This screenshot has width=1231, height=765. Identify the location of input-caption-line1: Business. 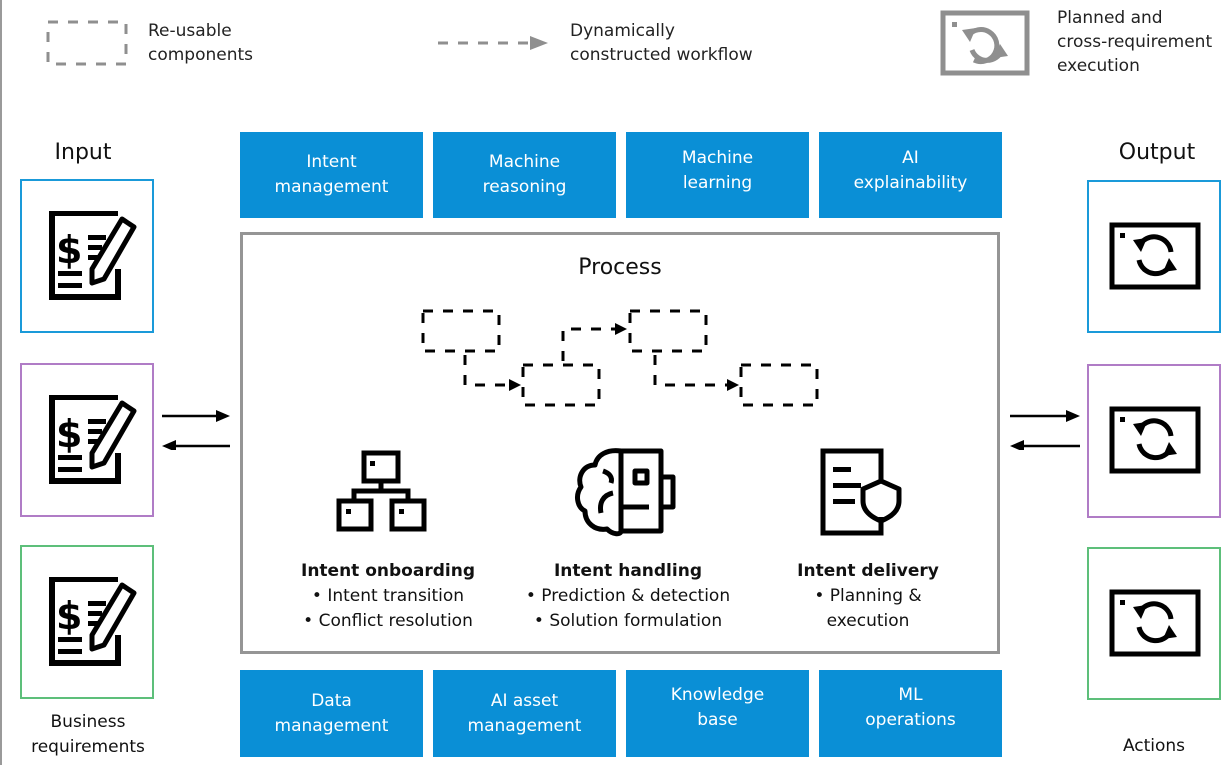
(88, 722).